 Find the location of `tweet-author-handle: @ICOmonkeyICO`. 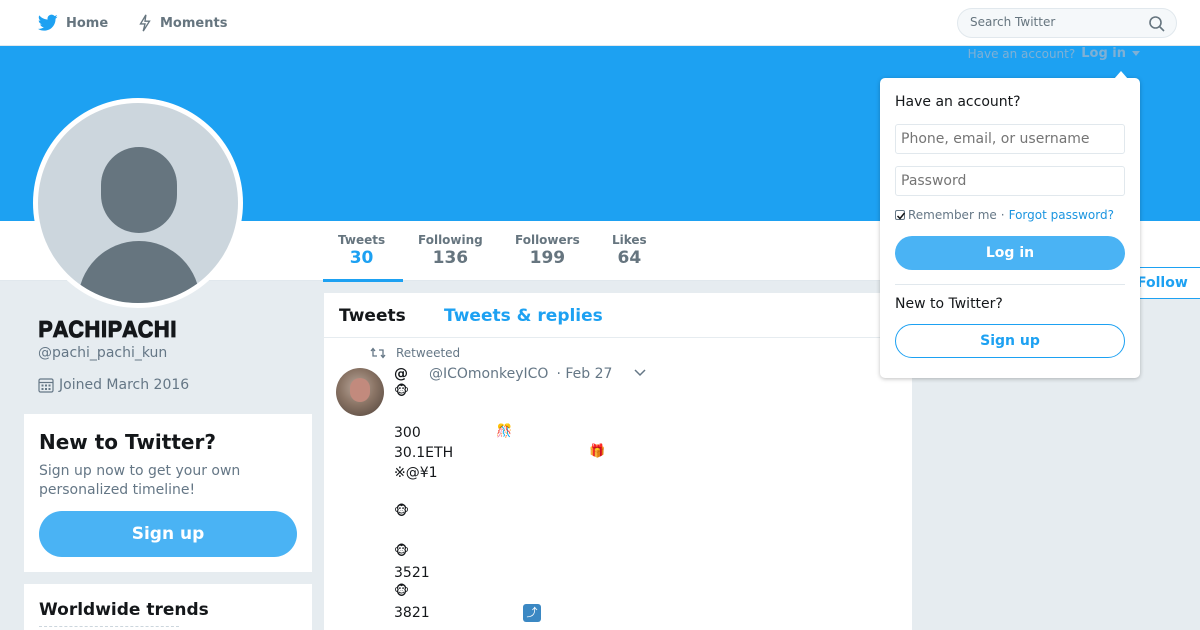

tweet-author-handle: @ICOmonkeyICO is located at coordinates (488, 374).